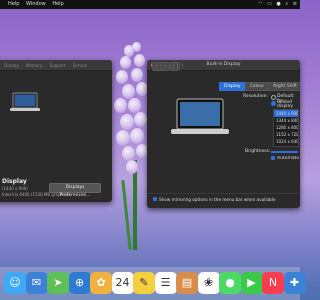  I want to click on notes-icon-glyph: ✎, so click(144, 282).